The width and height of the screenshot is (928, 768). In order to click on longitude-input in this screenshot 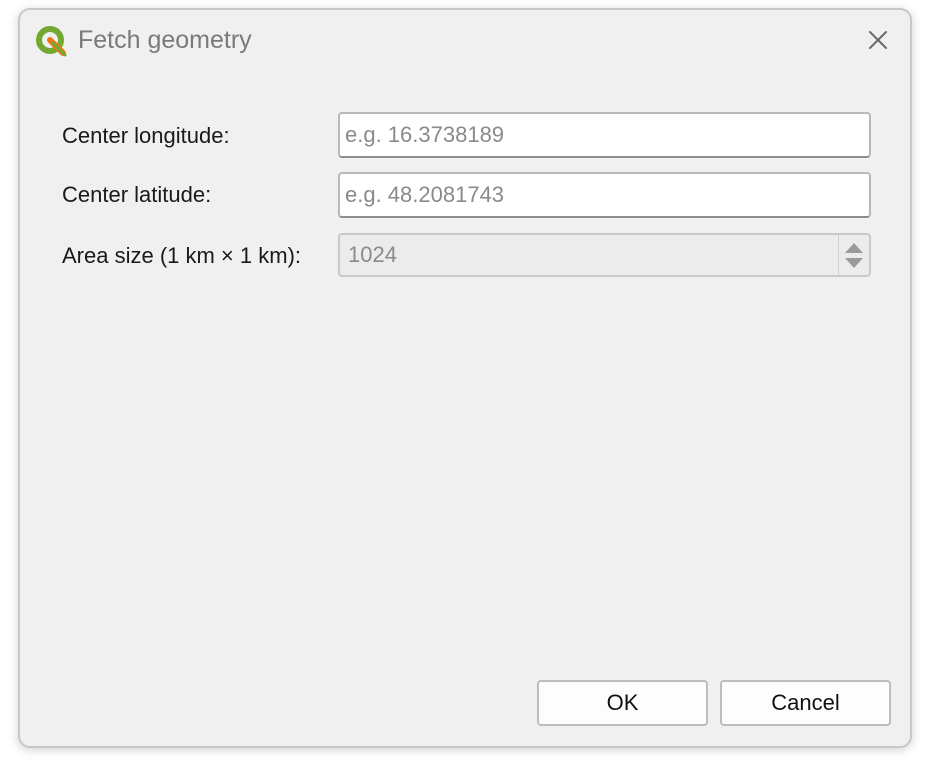, I will do `click(604, 135)`.